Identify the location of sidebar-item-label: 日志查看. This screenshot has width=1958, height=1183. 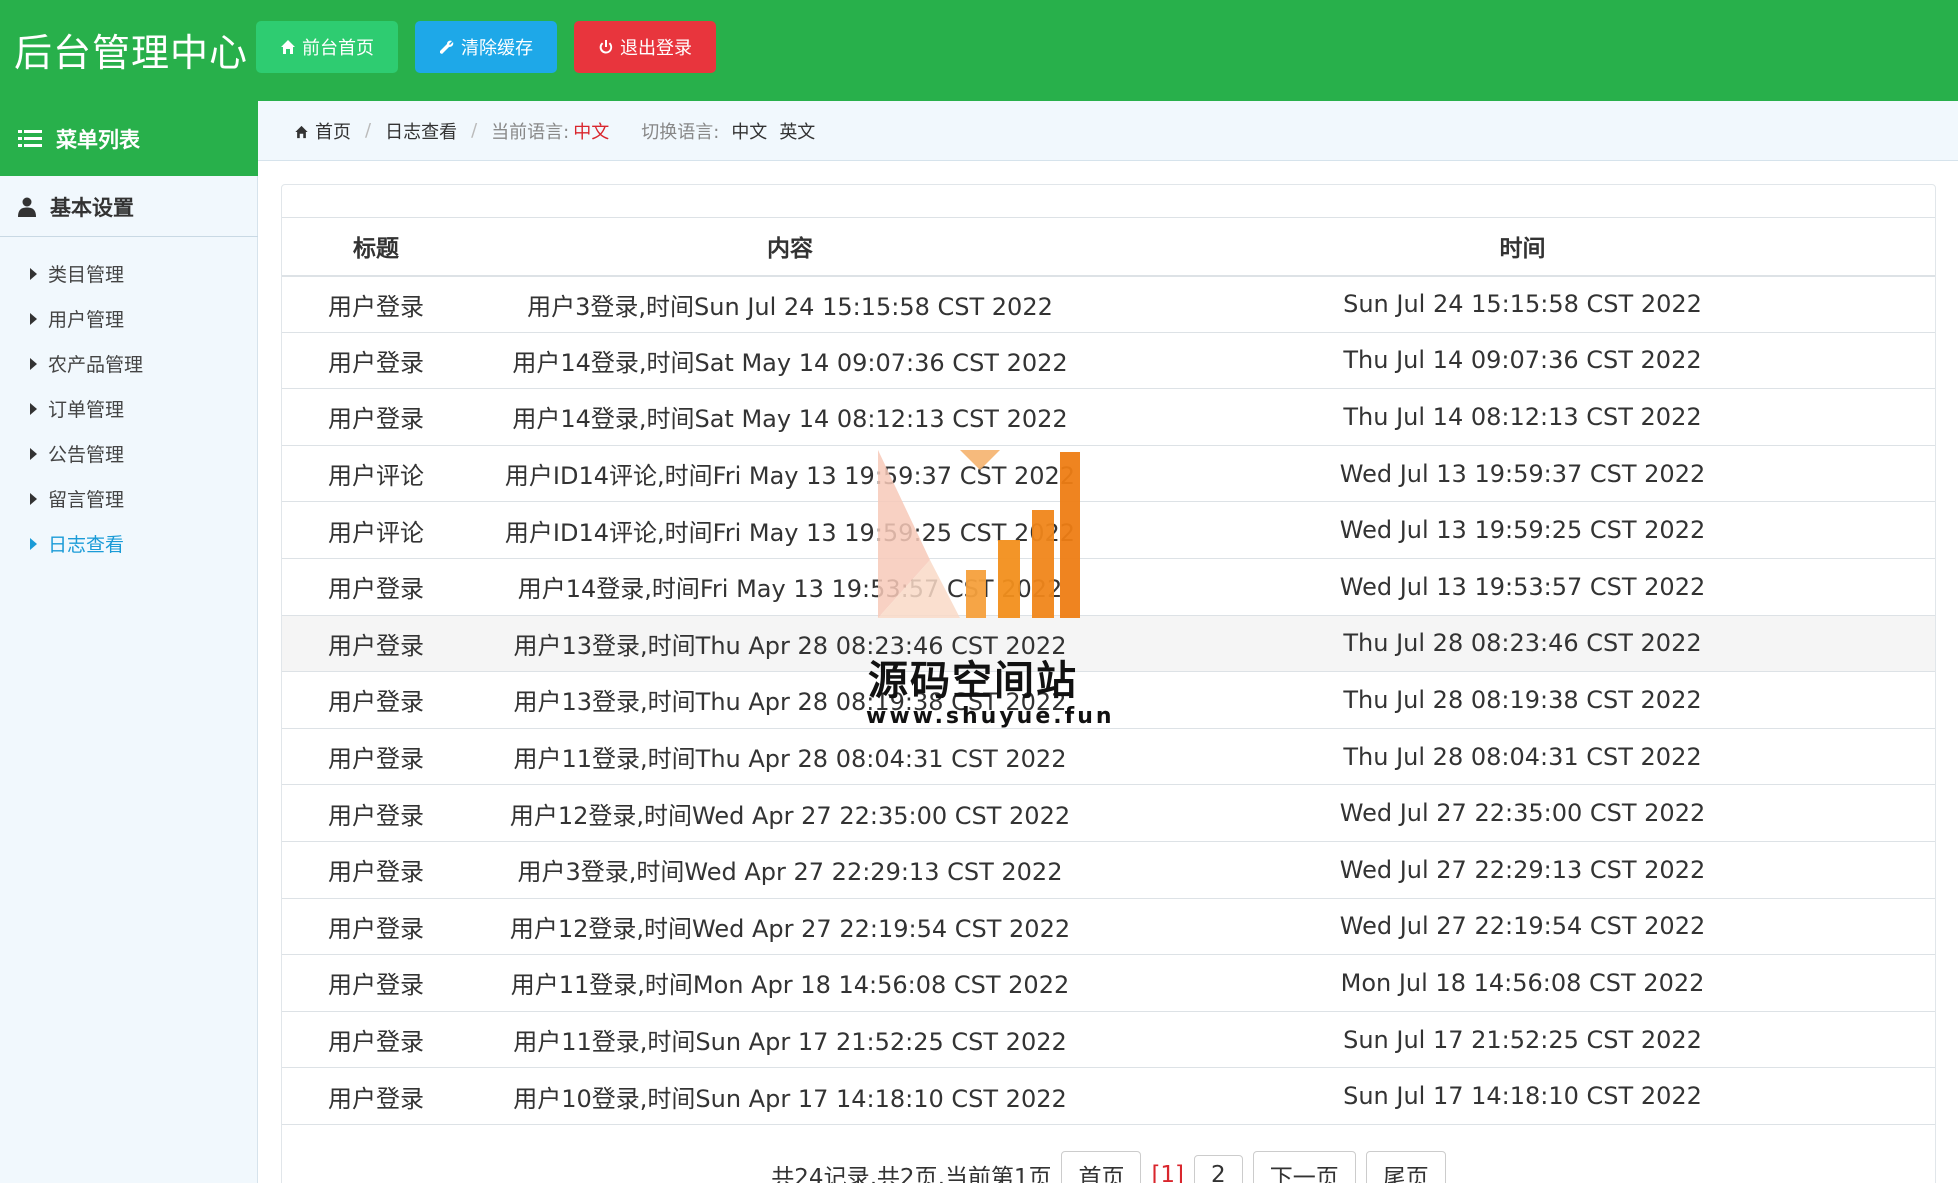
(86, 545).